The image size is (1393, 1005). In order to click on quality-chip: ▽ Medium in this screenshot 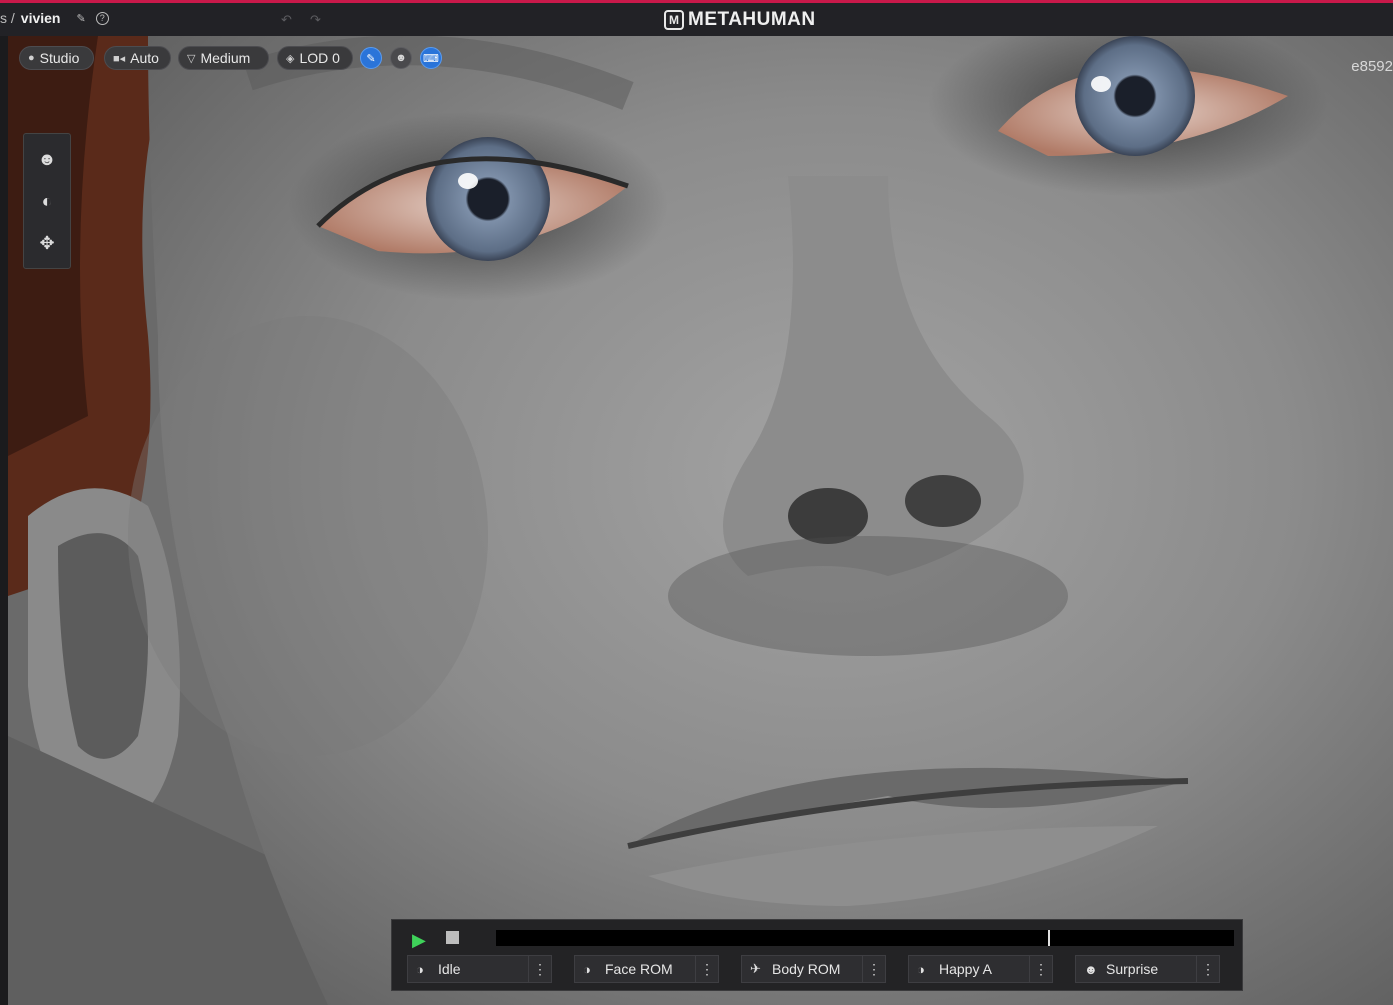, I will do `click(223, 58)`.